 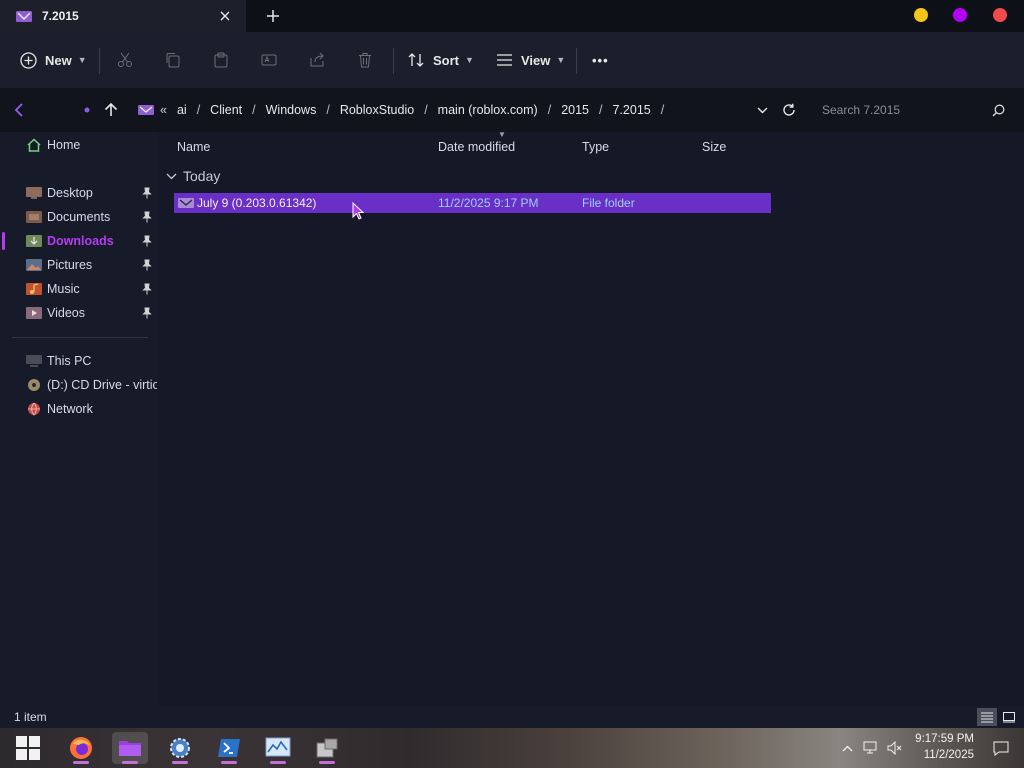 What do you see at coordinates (173, 60) in the screenshot?
I see `copy-button` at bounding box center [173, 60].